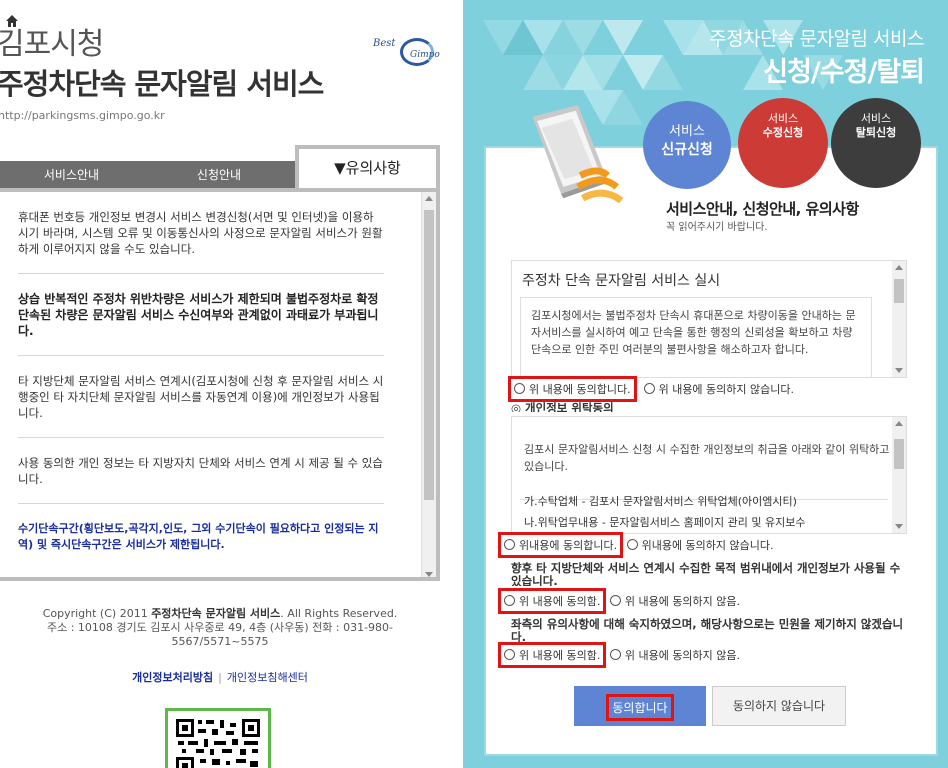 This screenshot has height=768, width=948. Describe the element at coordinates (779, 706) in the screenshot. I see `disagree-button: 동의하지 않습니다` at that location.